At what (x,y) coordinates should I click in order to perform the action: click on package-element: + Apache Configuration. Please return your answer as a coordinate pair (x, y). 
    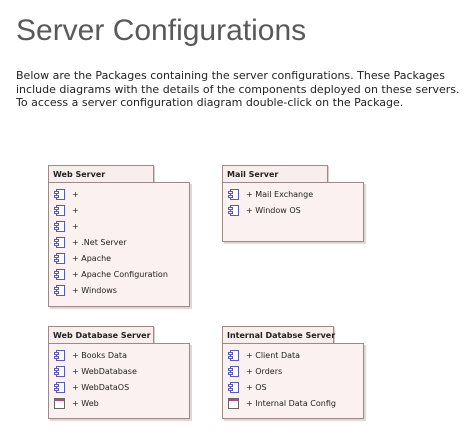
    Looking at the image, I should click on (111, 274).